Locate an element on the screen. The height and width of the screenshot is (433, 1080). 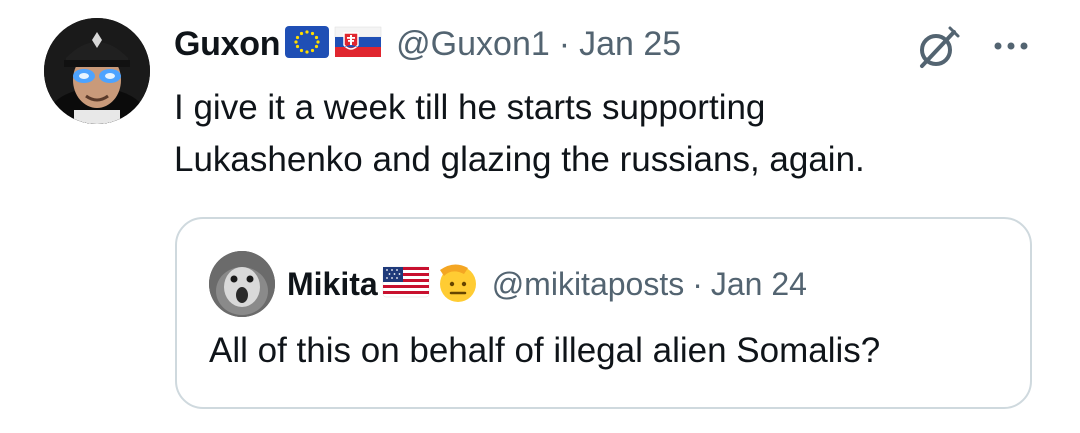
tweet-date: Jan 25 is located at coordinates (630, 44).